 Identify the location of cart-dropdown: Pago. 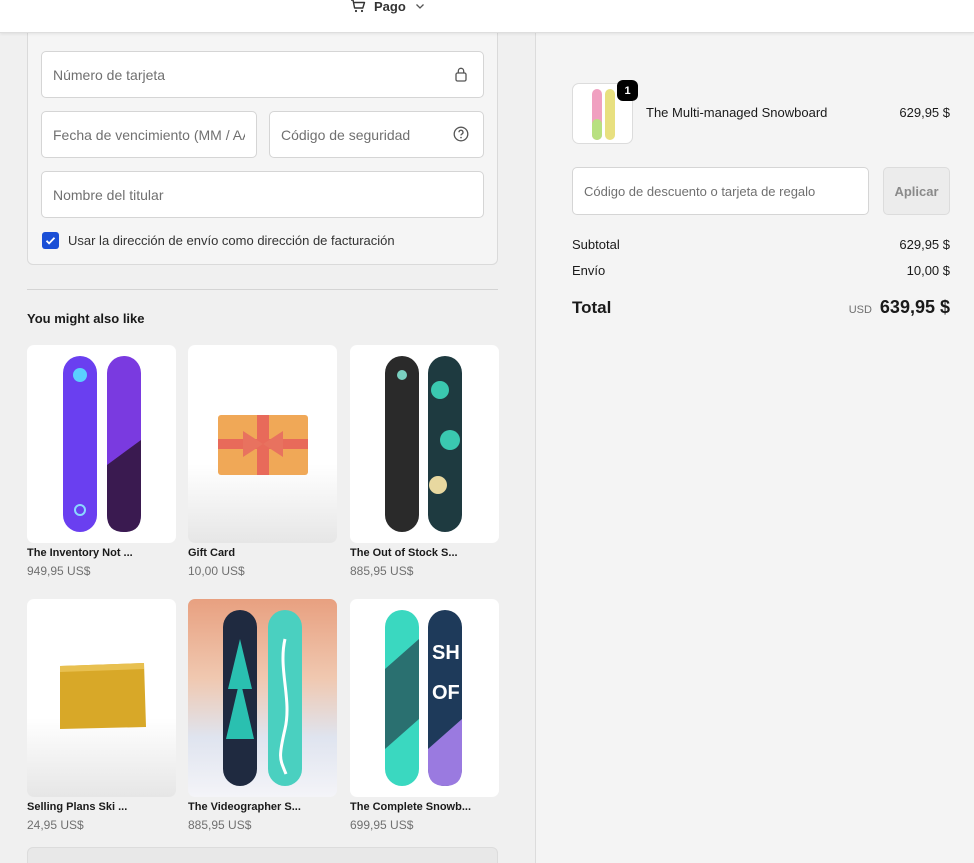
(388, 7).